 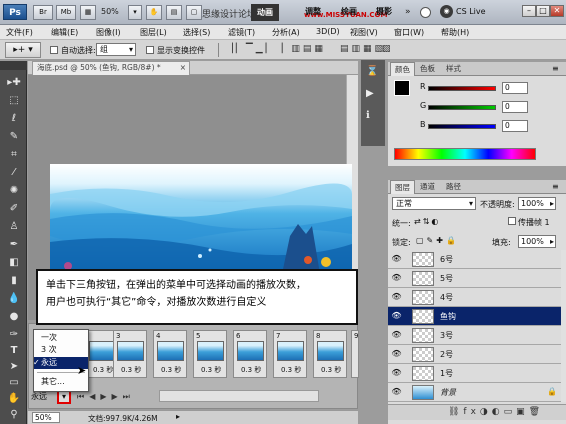 What do you see at coordinates (64, 32) in the screenshot?
I see `menu-edit: 编辑(E)` at bounding box center [64, 32].